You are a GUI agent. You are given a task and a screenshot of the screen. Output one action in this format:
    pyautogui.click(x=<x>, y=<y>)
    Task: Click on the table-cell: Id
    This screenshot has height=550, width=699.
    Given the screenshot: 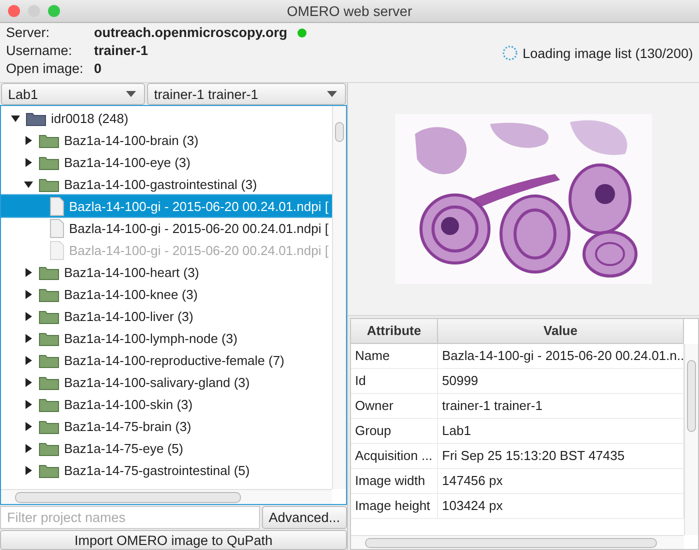 What is the action you would take?
    pyautogui.click(x=394, y=381)
    